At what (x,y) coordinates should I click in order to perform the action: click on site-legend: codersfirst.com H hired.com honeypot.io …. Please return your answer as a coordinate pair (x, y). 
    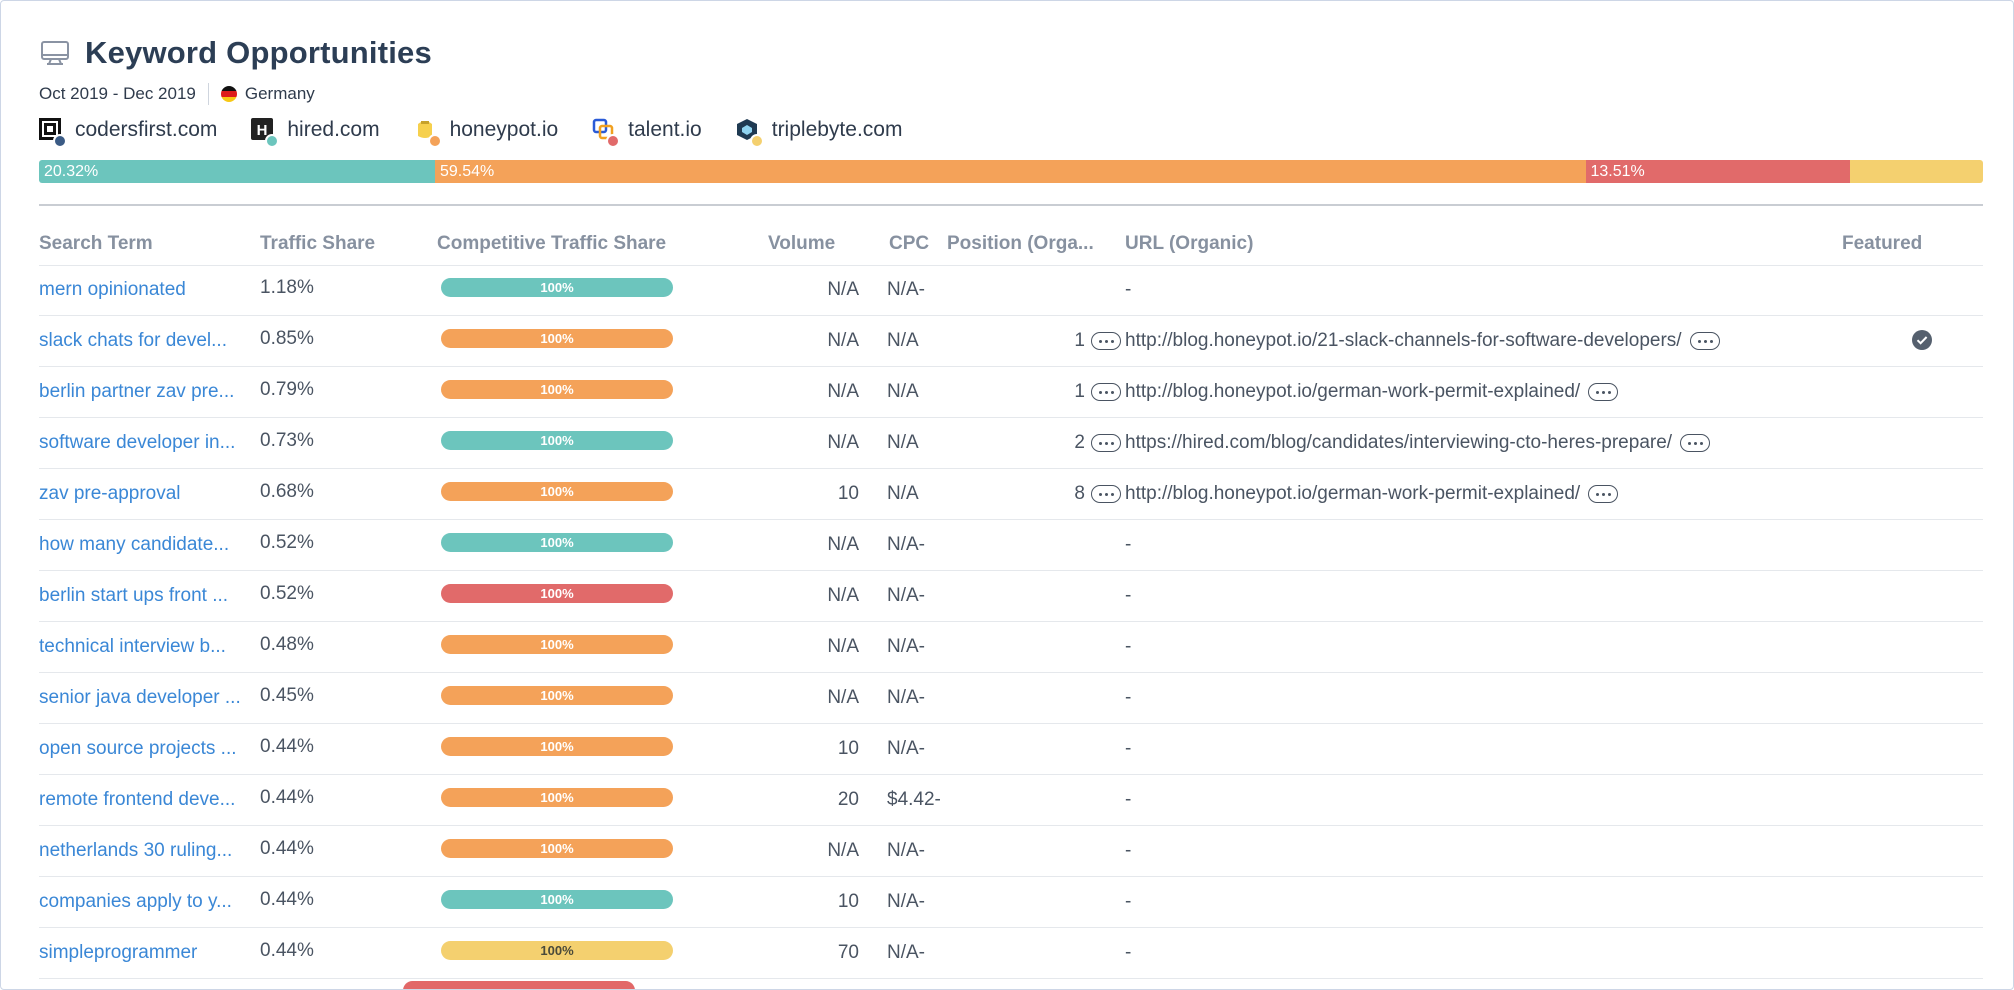
    Looking at the image, I should click on (487, 130).